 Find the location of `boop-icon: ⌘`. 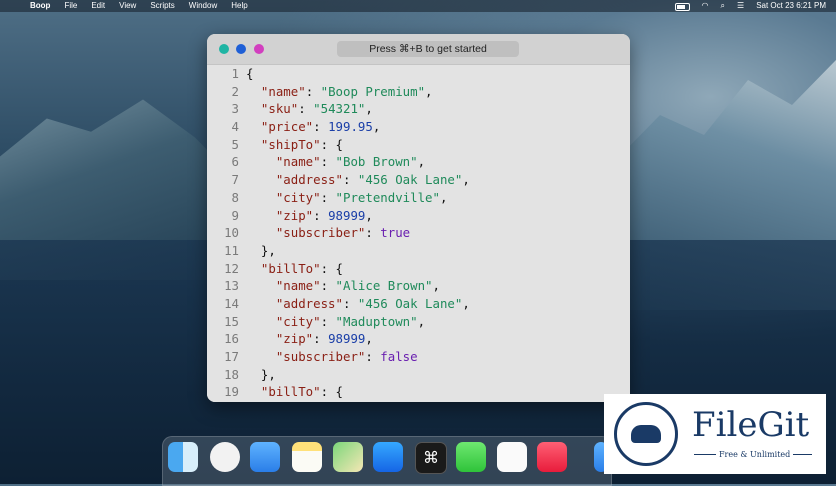

boop-icon: ⌘ is located at coordinates (431, 458).